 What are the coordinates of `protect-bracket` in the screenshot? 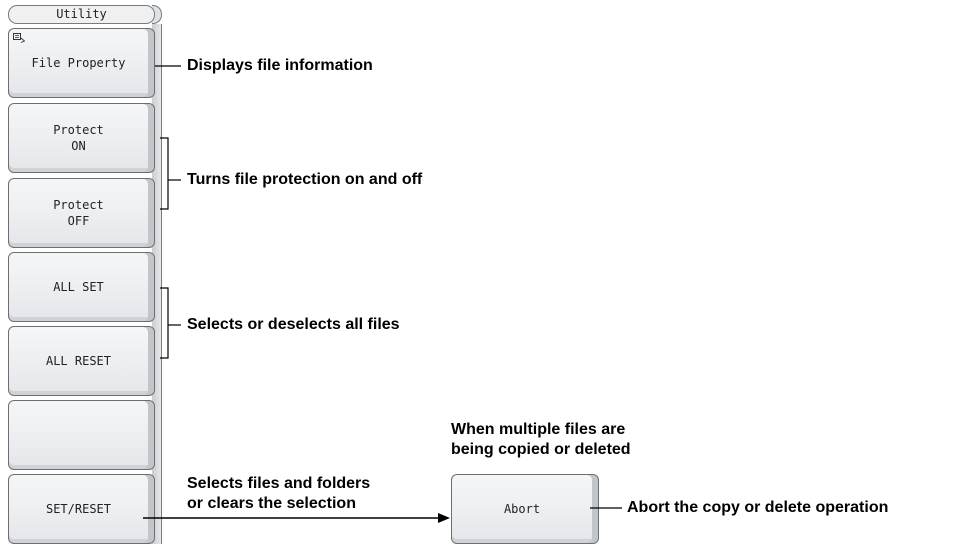 It's located at (164, 173).